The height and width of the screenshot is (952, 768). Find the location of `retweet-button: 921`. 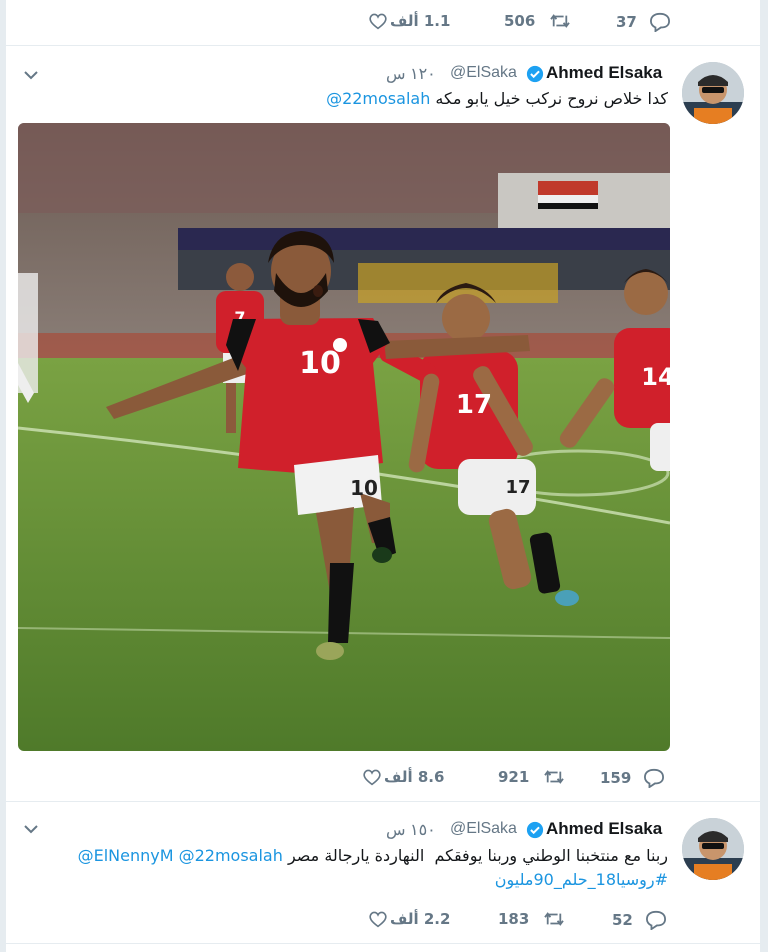

retweet-button: 921 is located at coordinates (531, 777).